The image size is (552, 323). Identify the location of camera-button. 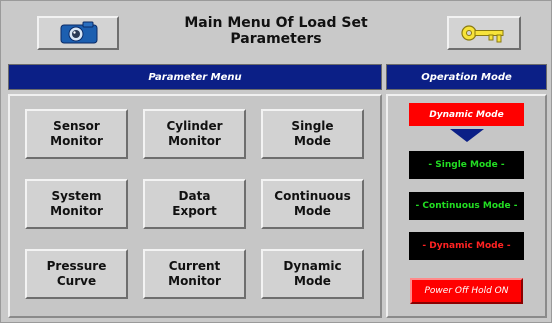
(78, 33).